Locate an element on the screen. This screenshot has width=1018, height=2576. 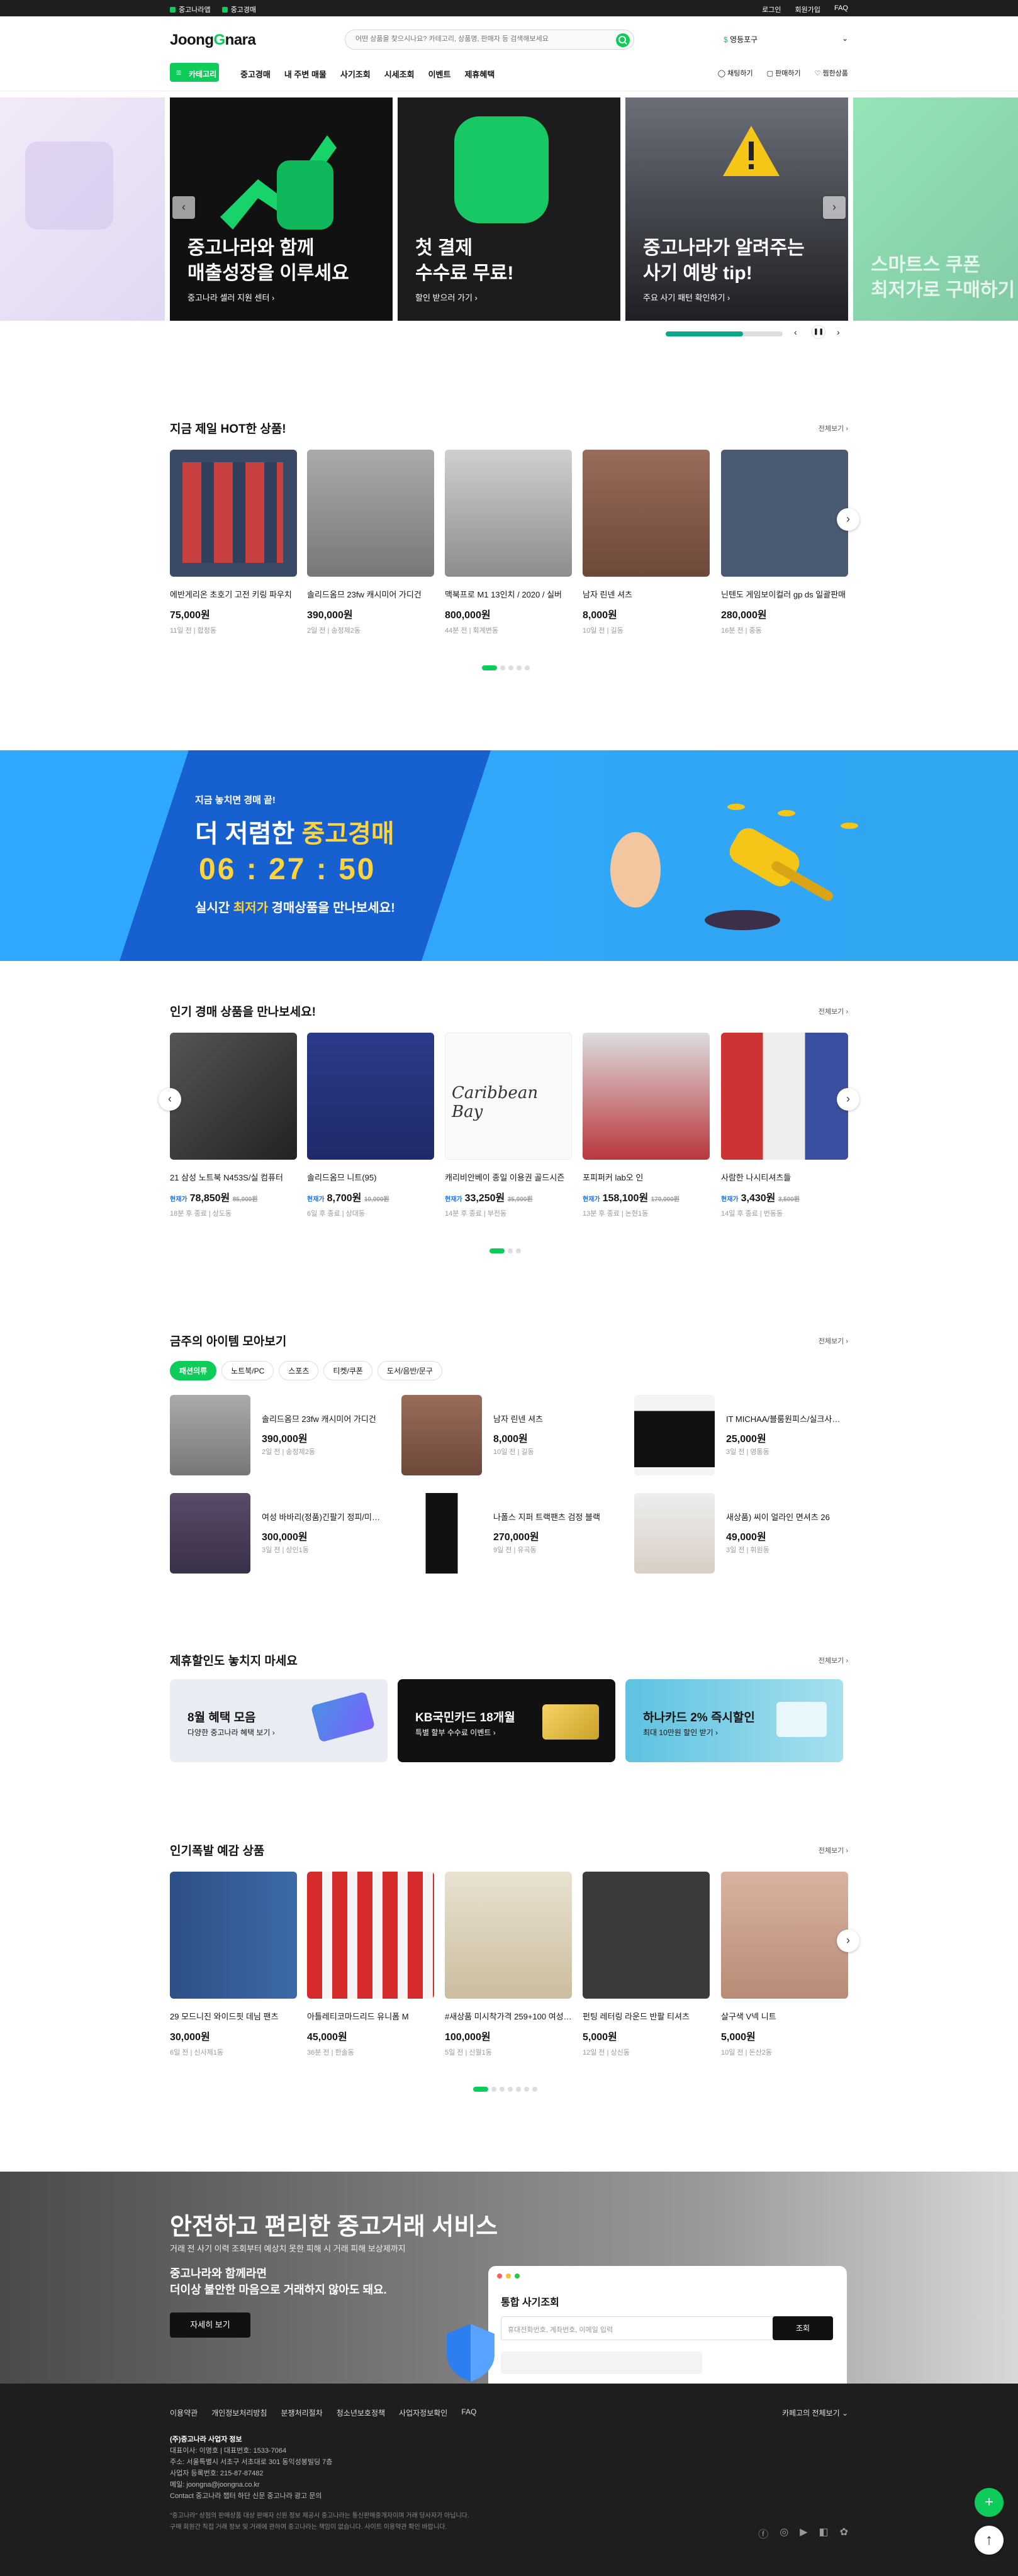
product-card: 펀팅 레터링 라운드 반팔 티셔츠 5,000원 12일 전 | 상신동 is located at coordinates (646, 1964).